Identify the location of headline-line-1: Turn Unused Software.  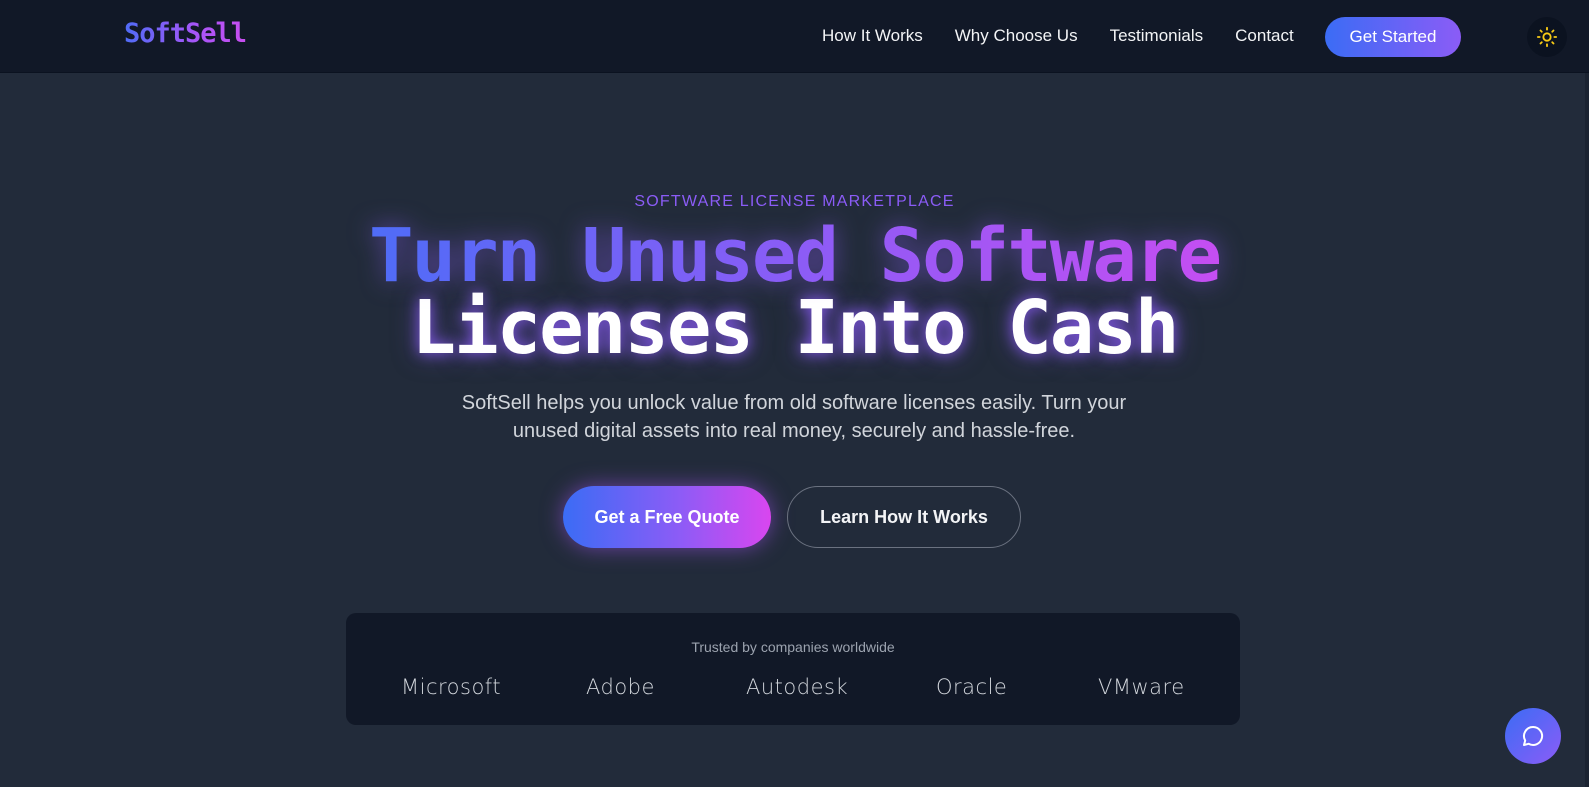
(795, 256).